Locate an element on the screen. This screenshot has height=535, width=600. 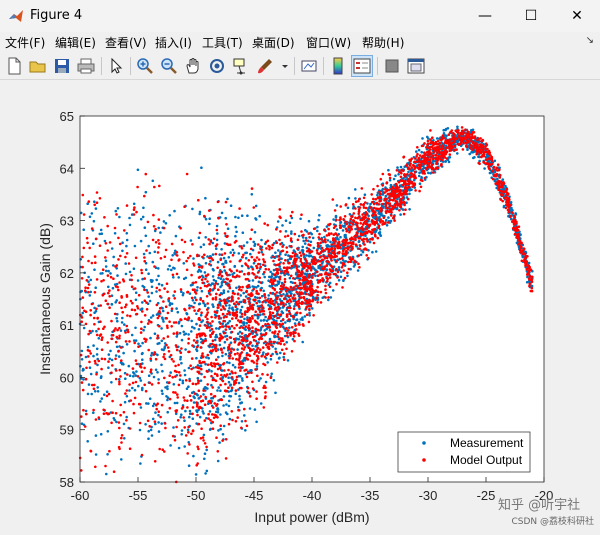
menu-desktop: 桌面(D) is located at coordinates (273, 42).